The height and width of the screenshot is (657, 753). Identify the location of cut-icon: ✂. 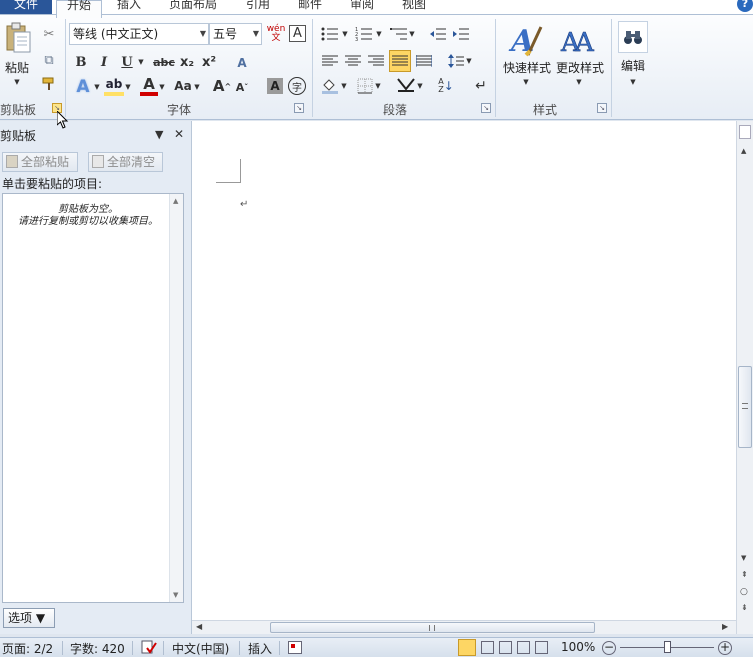
(49, 34).